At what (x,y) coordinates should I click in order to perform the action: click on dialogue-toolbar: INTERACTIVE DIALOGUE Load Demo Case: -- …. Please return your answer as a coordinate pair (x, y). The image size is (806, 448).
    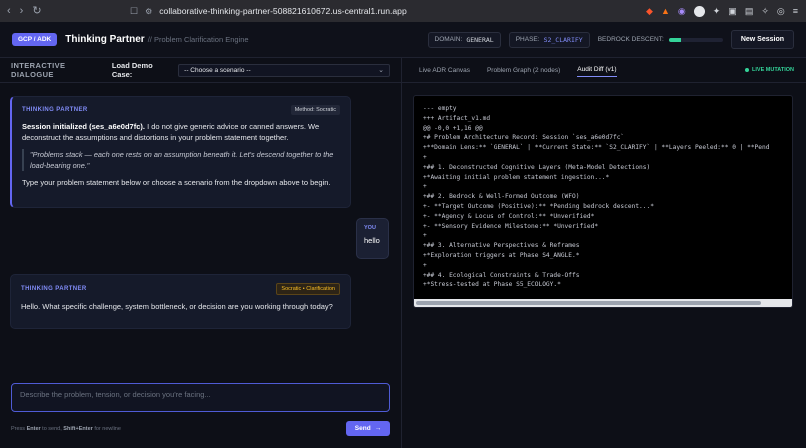
    Looking at the image, I should click on (200, 70).